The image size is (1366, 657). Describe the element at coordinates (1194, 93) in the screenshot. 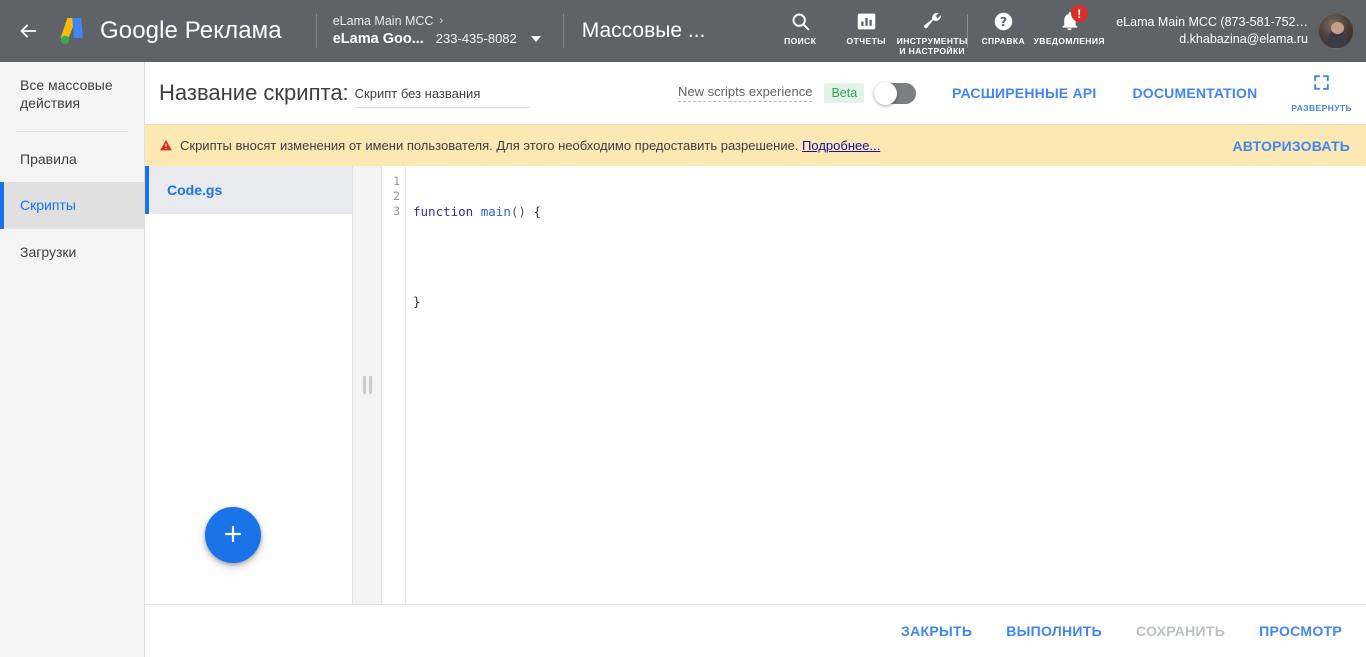

I see `documentation-link: DOCUMENTATION` at that location.